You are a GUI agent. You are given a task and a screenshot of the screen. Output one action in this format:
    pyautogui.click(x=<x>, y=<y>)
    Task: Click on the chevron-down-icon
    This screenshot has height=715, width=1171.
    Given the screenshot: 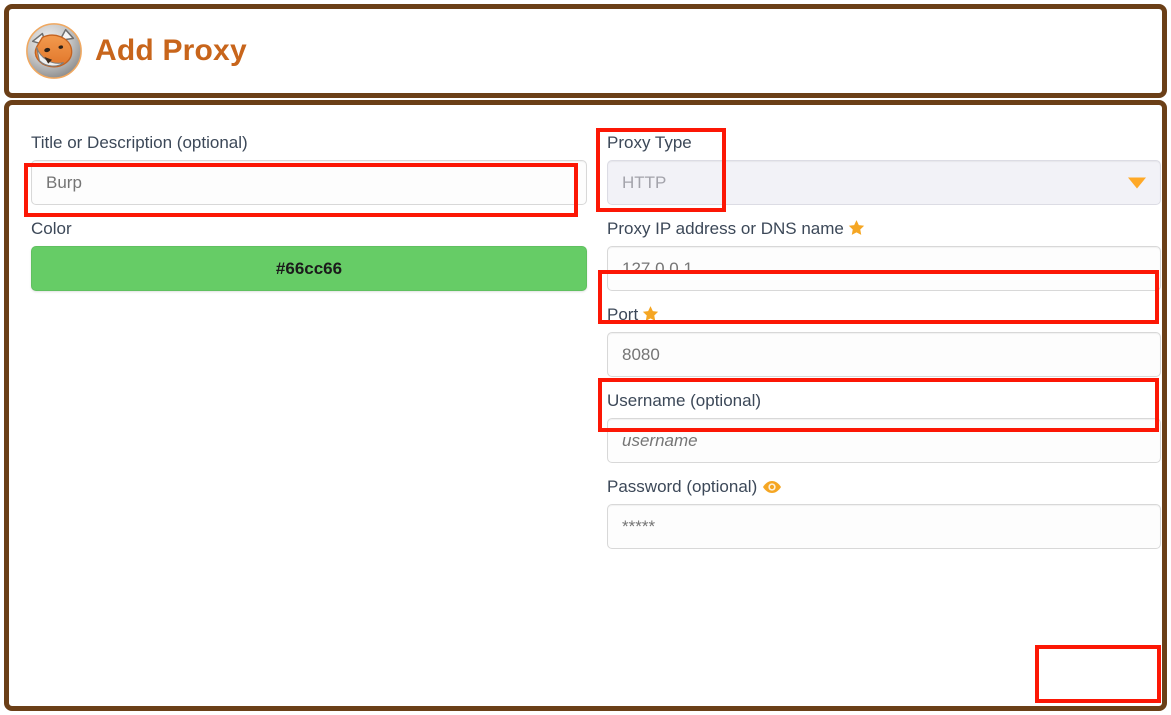 What is the action you would take?
    pyautogui.click(x=1137, y=182)
    